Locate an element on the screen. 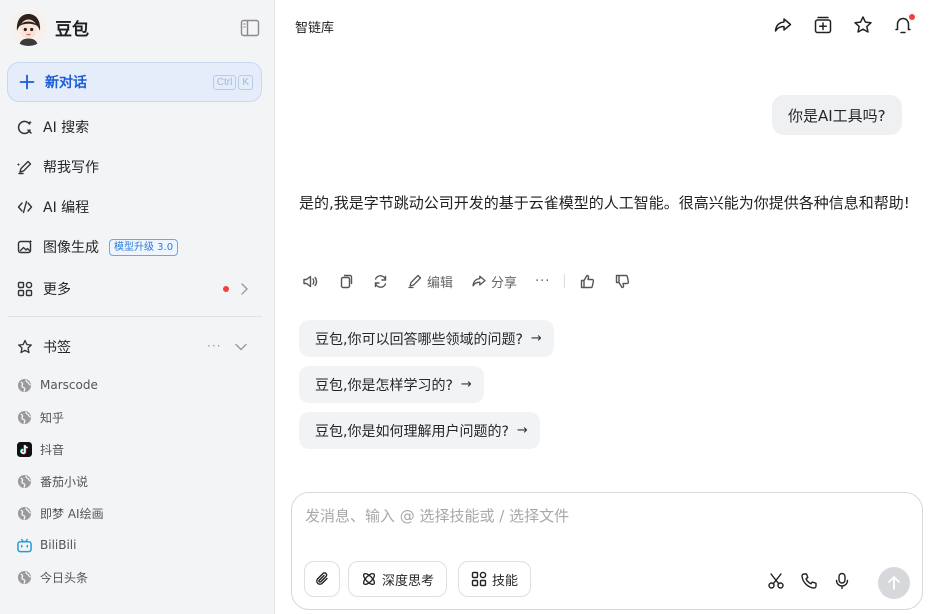 Image resolution: width=932 pixels, height=614 pixels. skills-label: 技能 is located at coordinates (505, 581).